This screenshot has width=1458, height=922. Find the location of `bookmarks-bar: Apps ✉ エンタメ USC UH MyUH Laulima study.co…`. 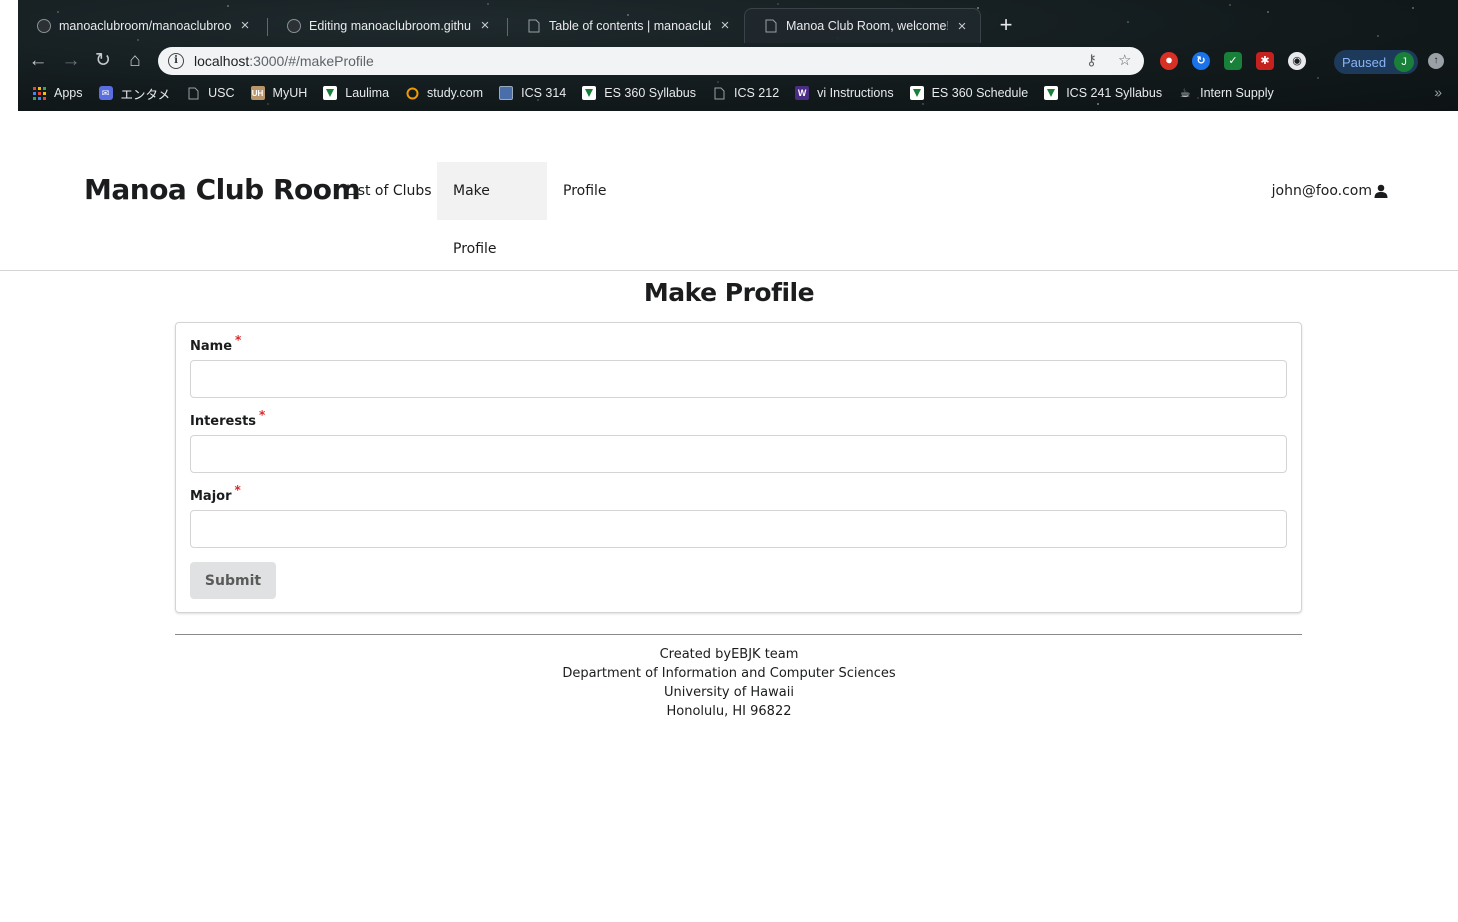

bookmarks-bar: Apps ✉ エンタメ USC UH MyUH Laulima study.co… is located at coordinates (738, 93).